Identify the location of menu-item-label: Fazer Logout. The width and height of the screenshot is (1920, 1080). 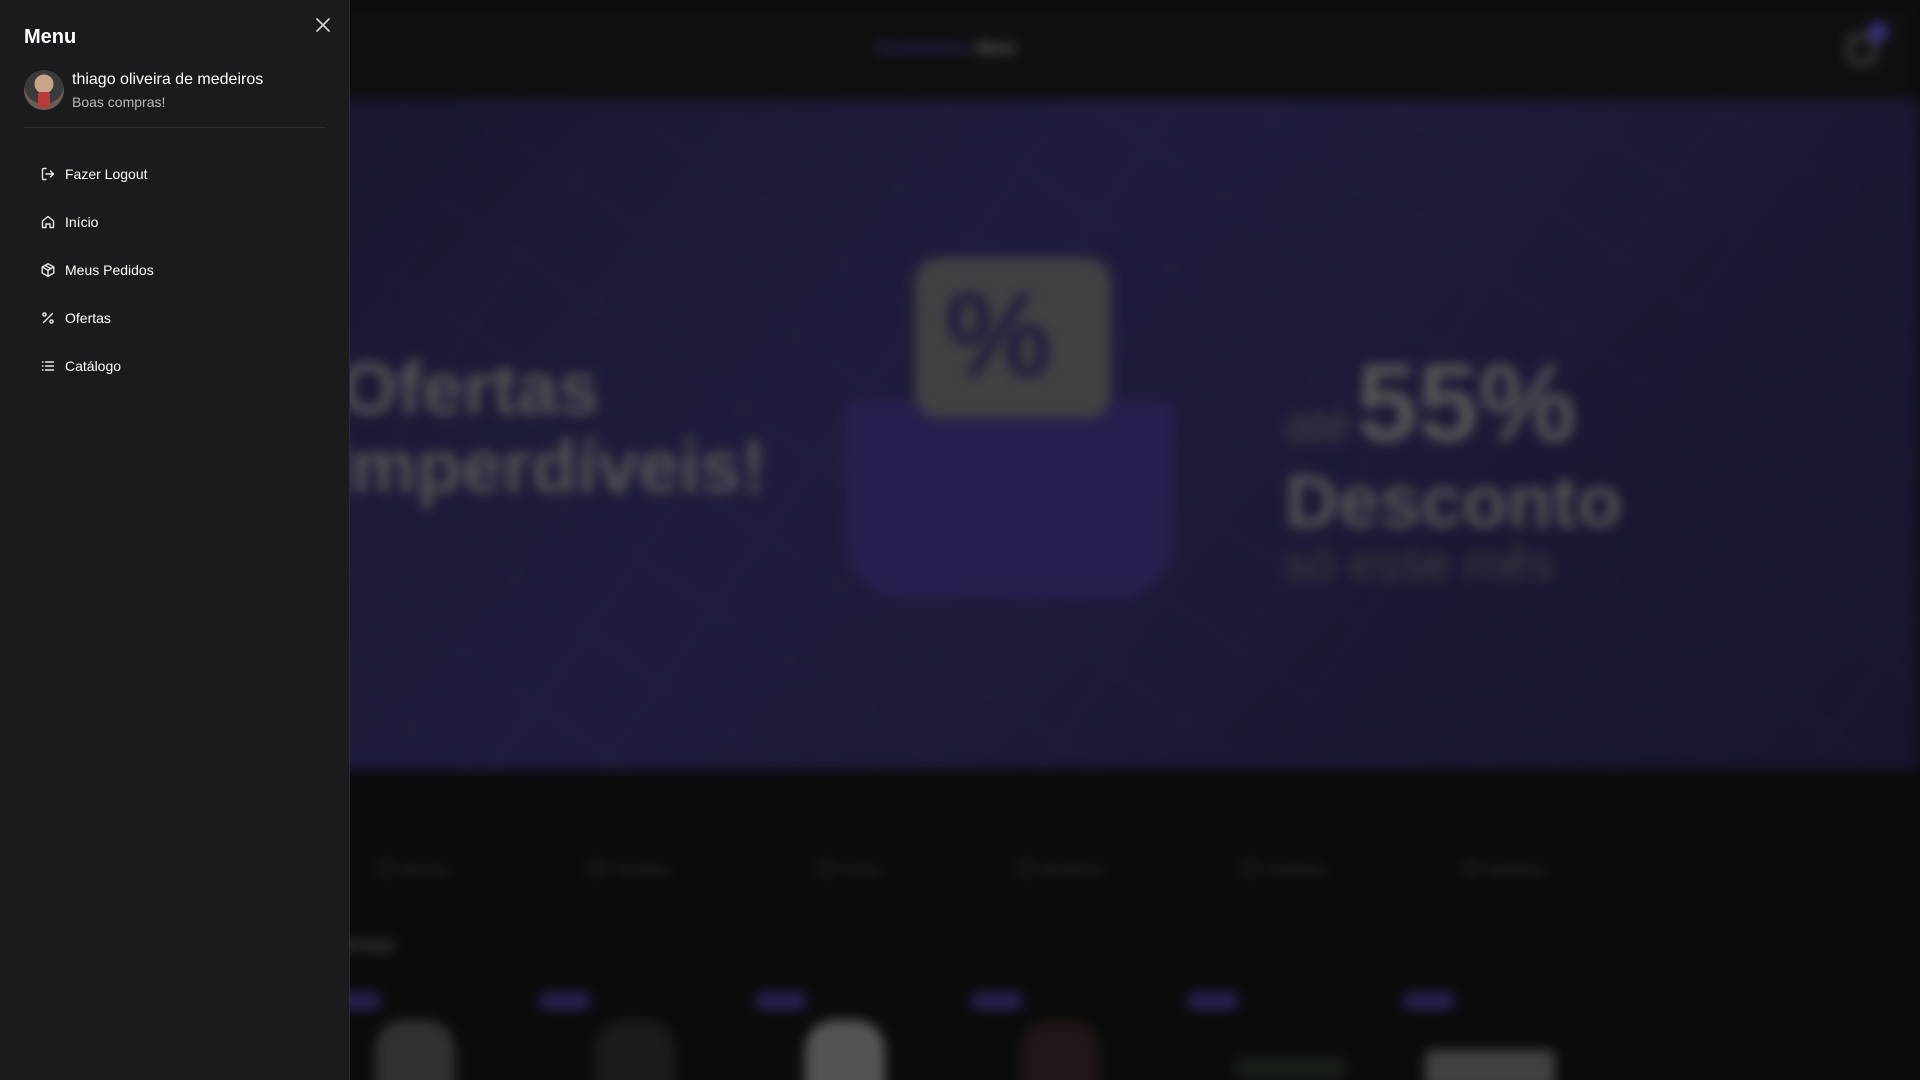
(106, 174).